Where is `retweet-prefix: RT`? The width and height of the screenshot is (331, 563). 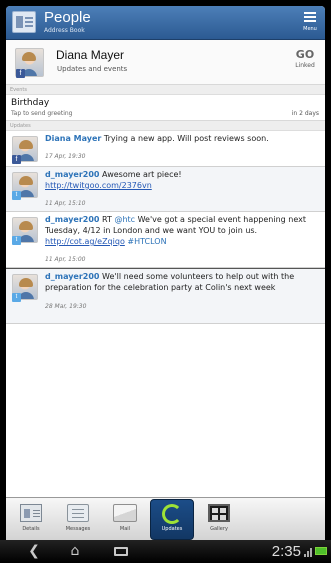
retweet-prefix: RT is located at coordinates (107, 219).